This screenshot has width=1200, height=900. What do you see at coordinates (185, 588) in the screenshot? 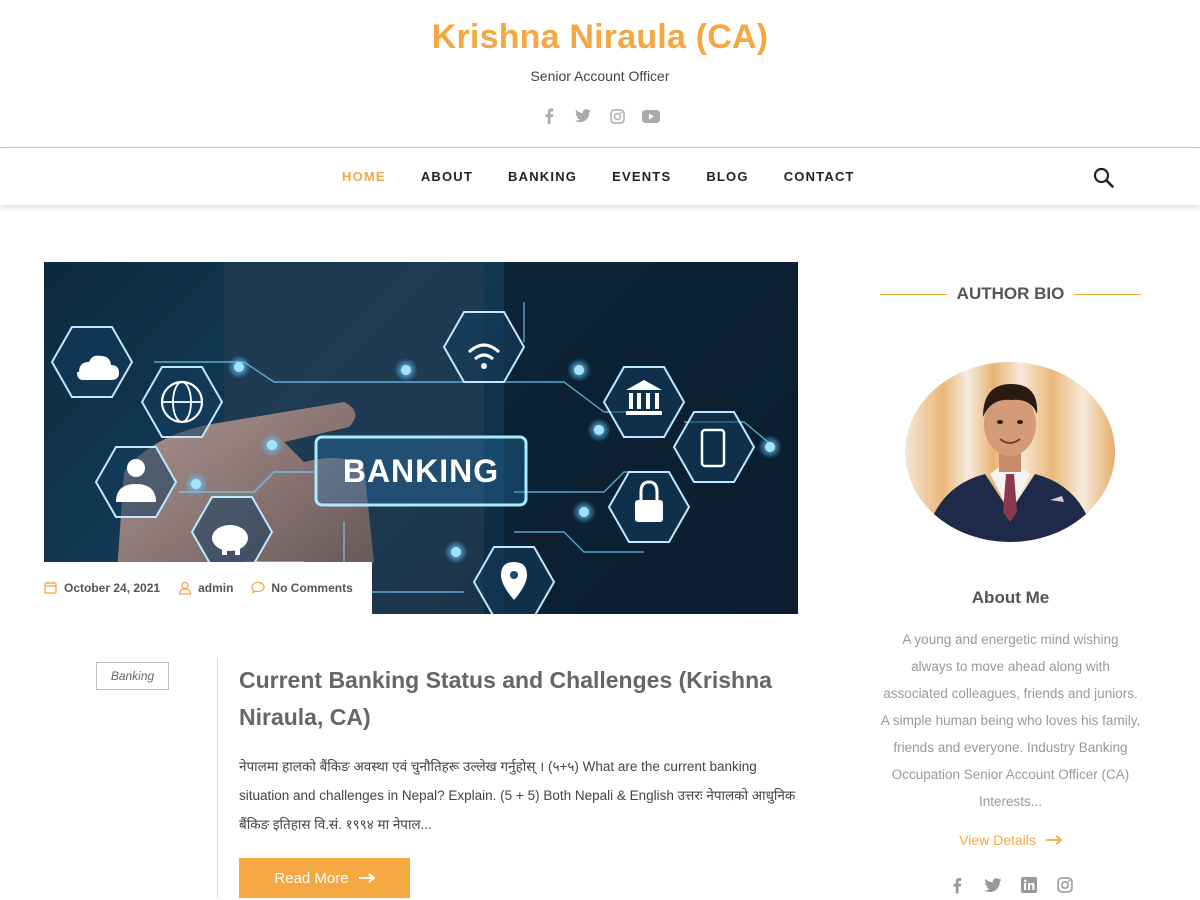
I see `user-icon` at bounding box center [185, 588].